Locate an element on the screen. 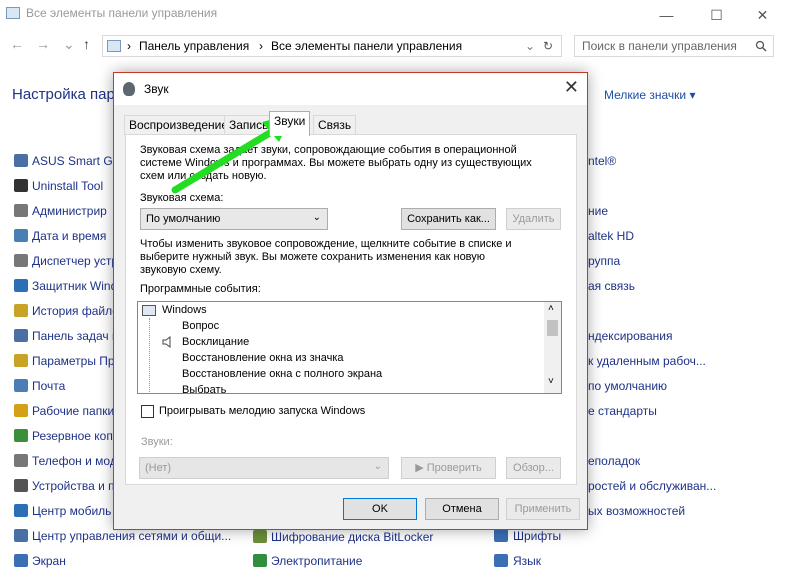  window-titlebar: Все элементы панели управления — ☐ ✕ is located at coordinates (392, 15).